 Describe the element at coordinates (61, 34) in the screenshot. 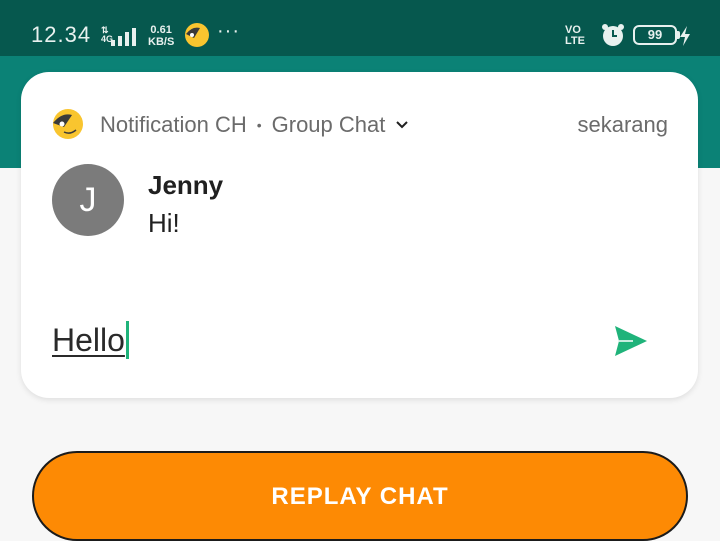

I see `clock: 12.34` at that location.